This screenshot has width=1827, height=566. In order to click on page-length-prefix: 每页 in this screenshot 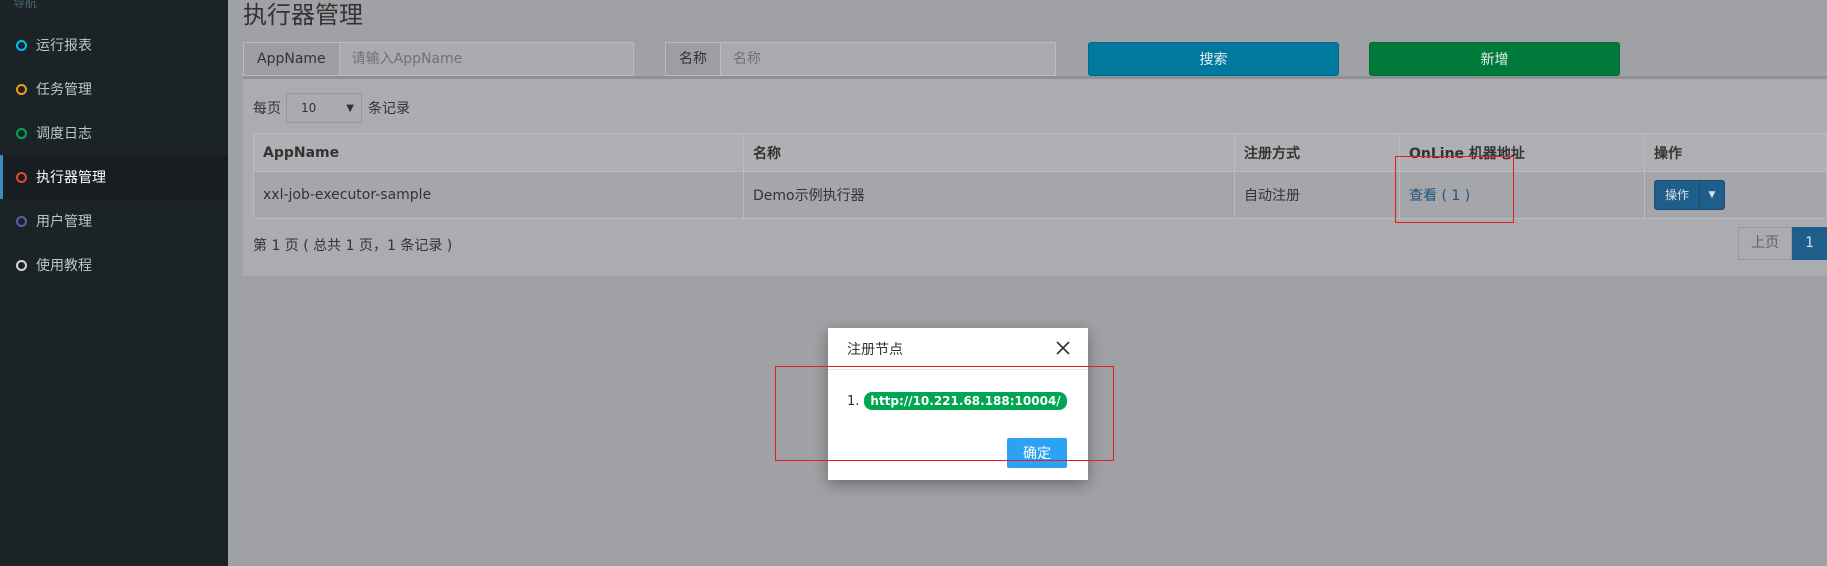, I will do `click(267, 109)`.